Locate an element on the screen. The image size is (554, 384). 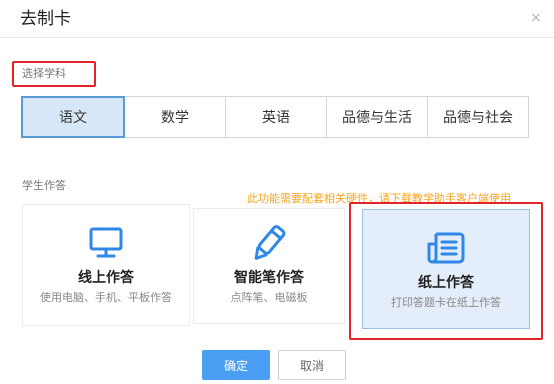
subject-tab-english: 英语 is located at coordinates (276, 117).